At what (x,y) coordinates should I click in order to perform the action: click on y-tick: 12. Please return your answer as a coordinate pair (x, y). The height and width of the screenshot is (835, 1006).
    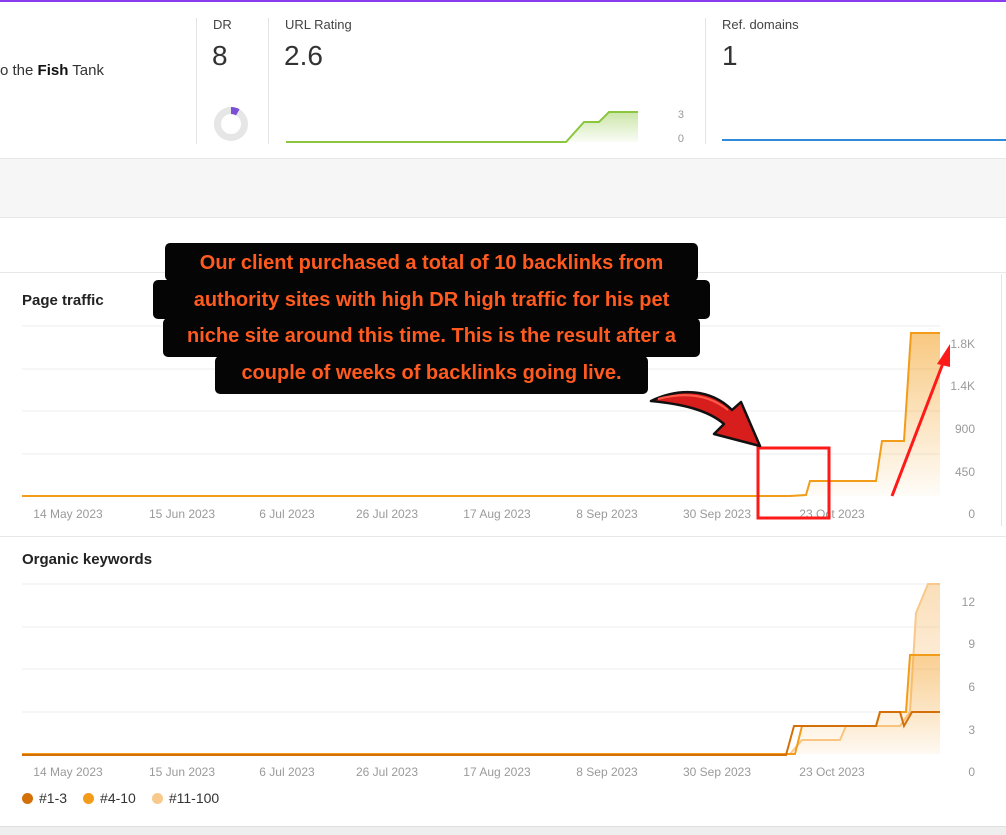
    Looking at the image, I should click on (969, 602).